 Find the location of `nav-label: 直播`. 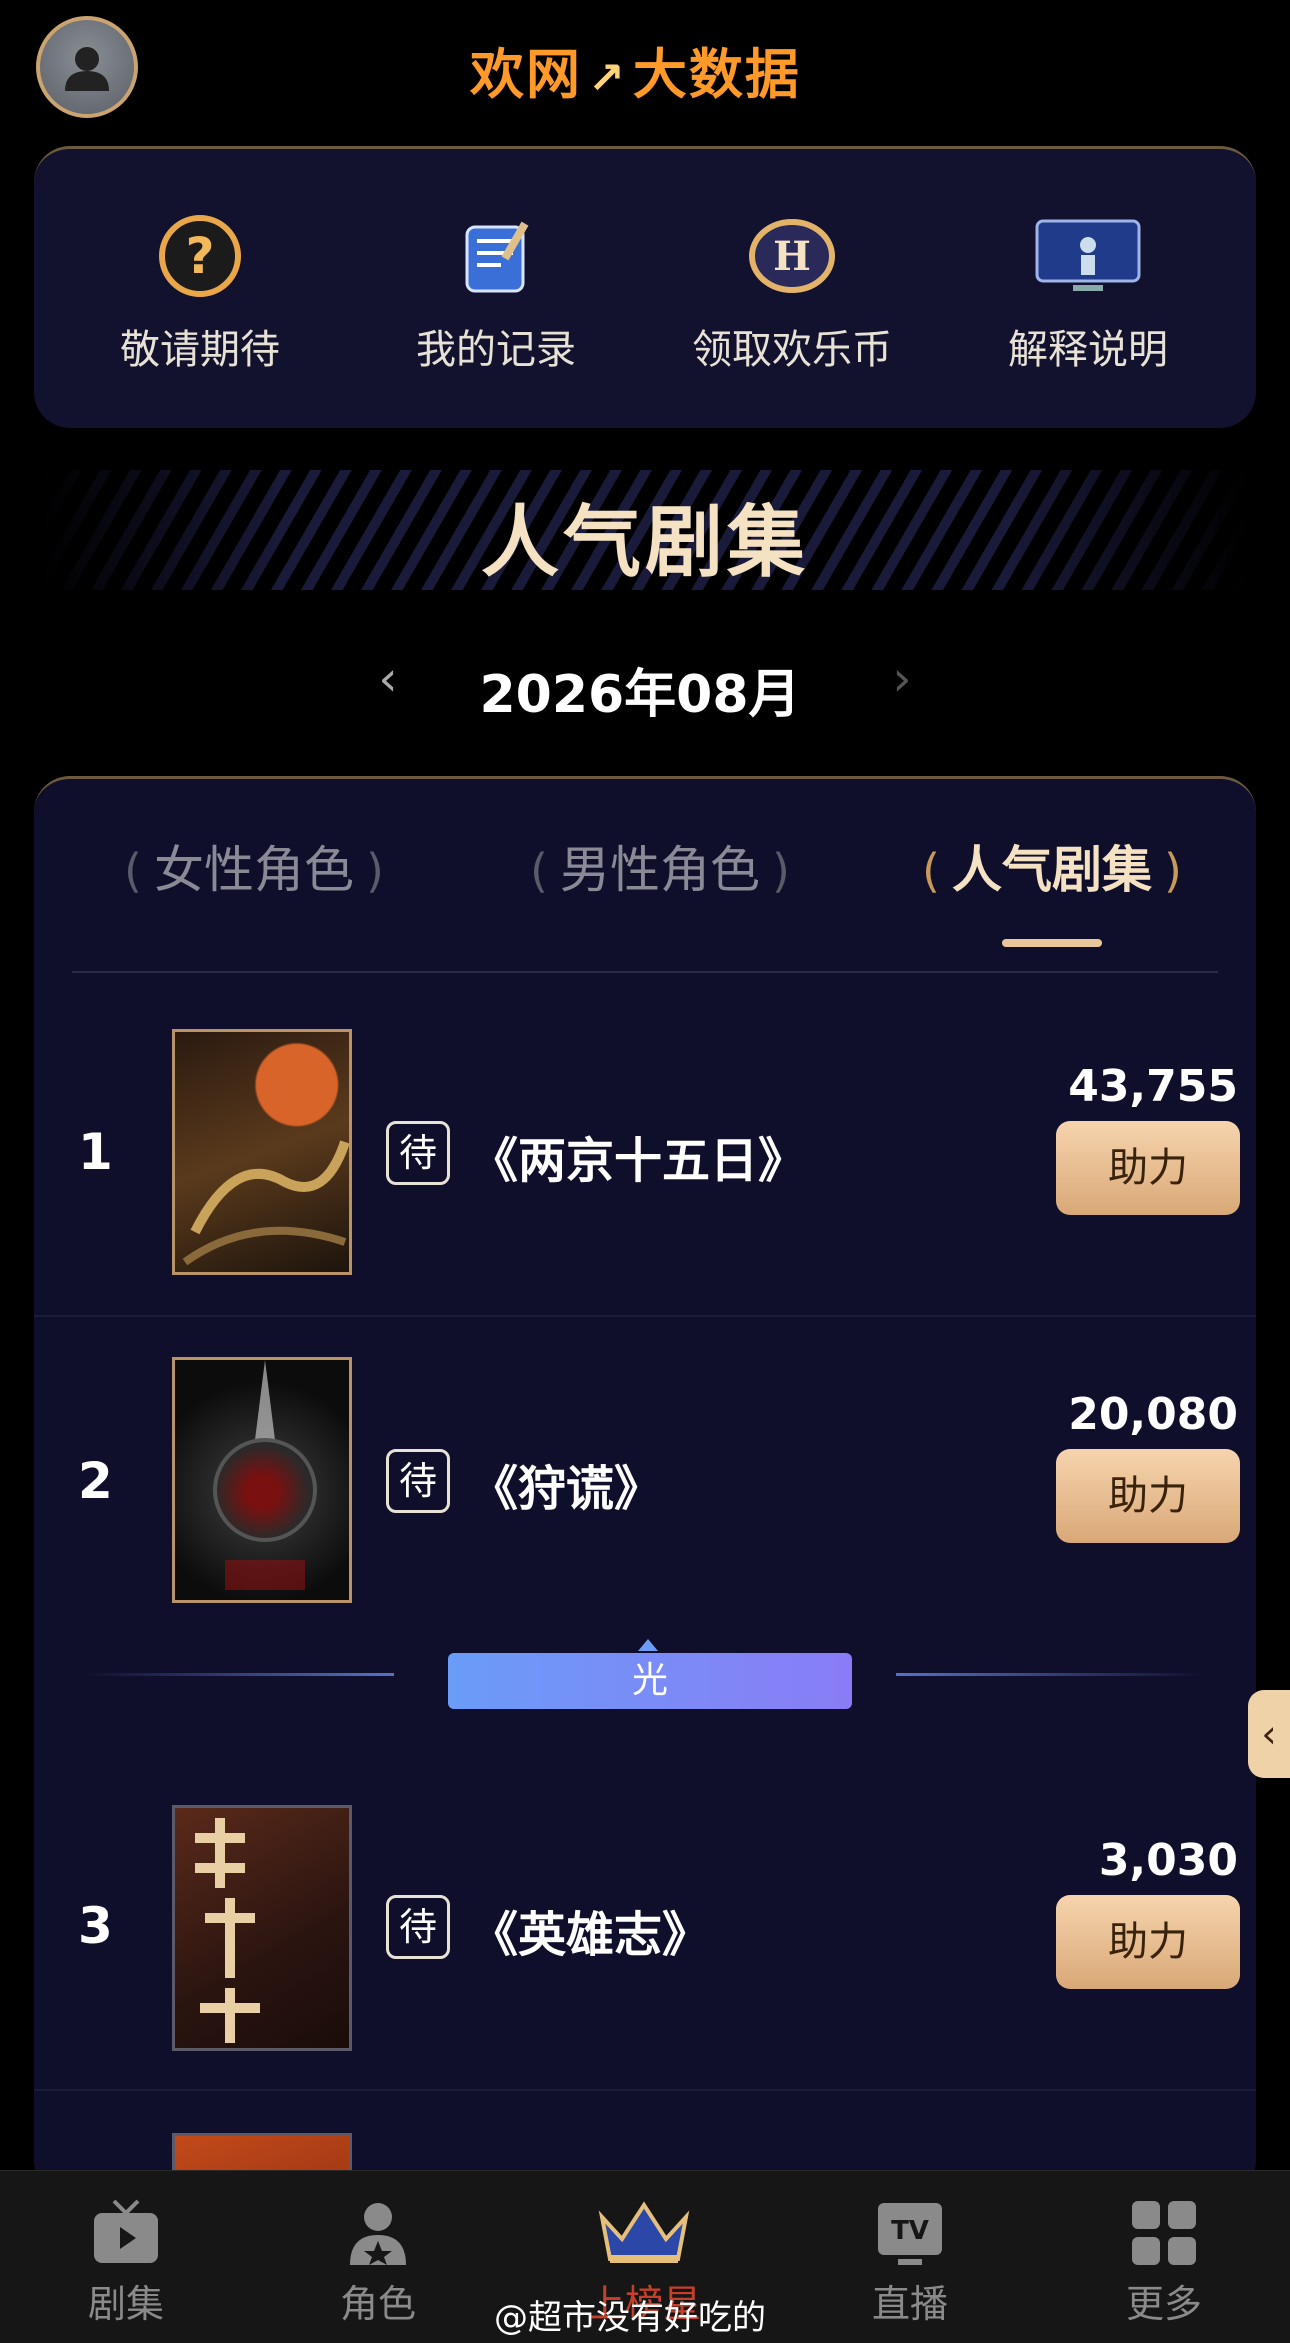

nav-label: 直播 is located at coordinates (909, 2304).